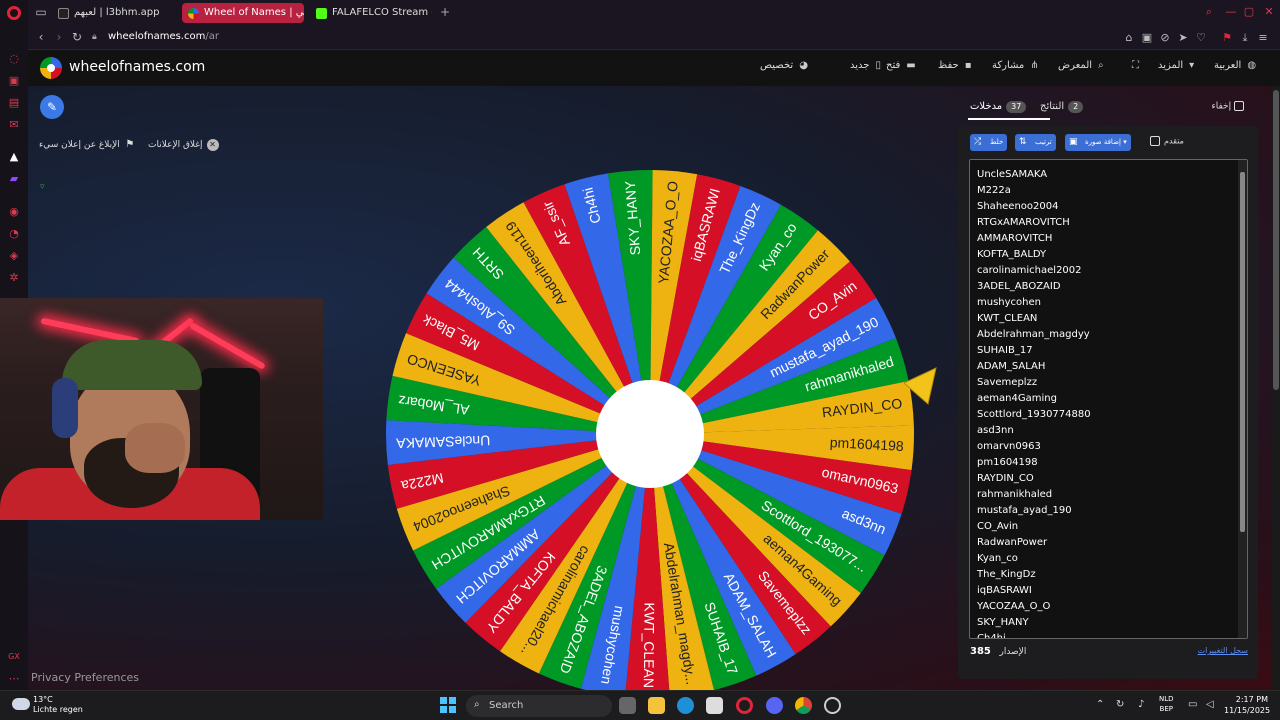 This screenshot has height=720, width=1280. Describe the element at coordinates (14, 256) in the screenshot. I see `bulb-icon: ◈` at that location.